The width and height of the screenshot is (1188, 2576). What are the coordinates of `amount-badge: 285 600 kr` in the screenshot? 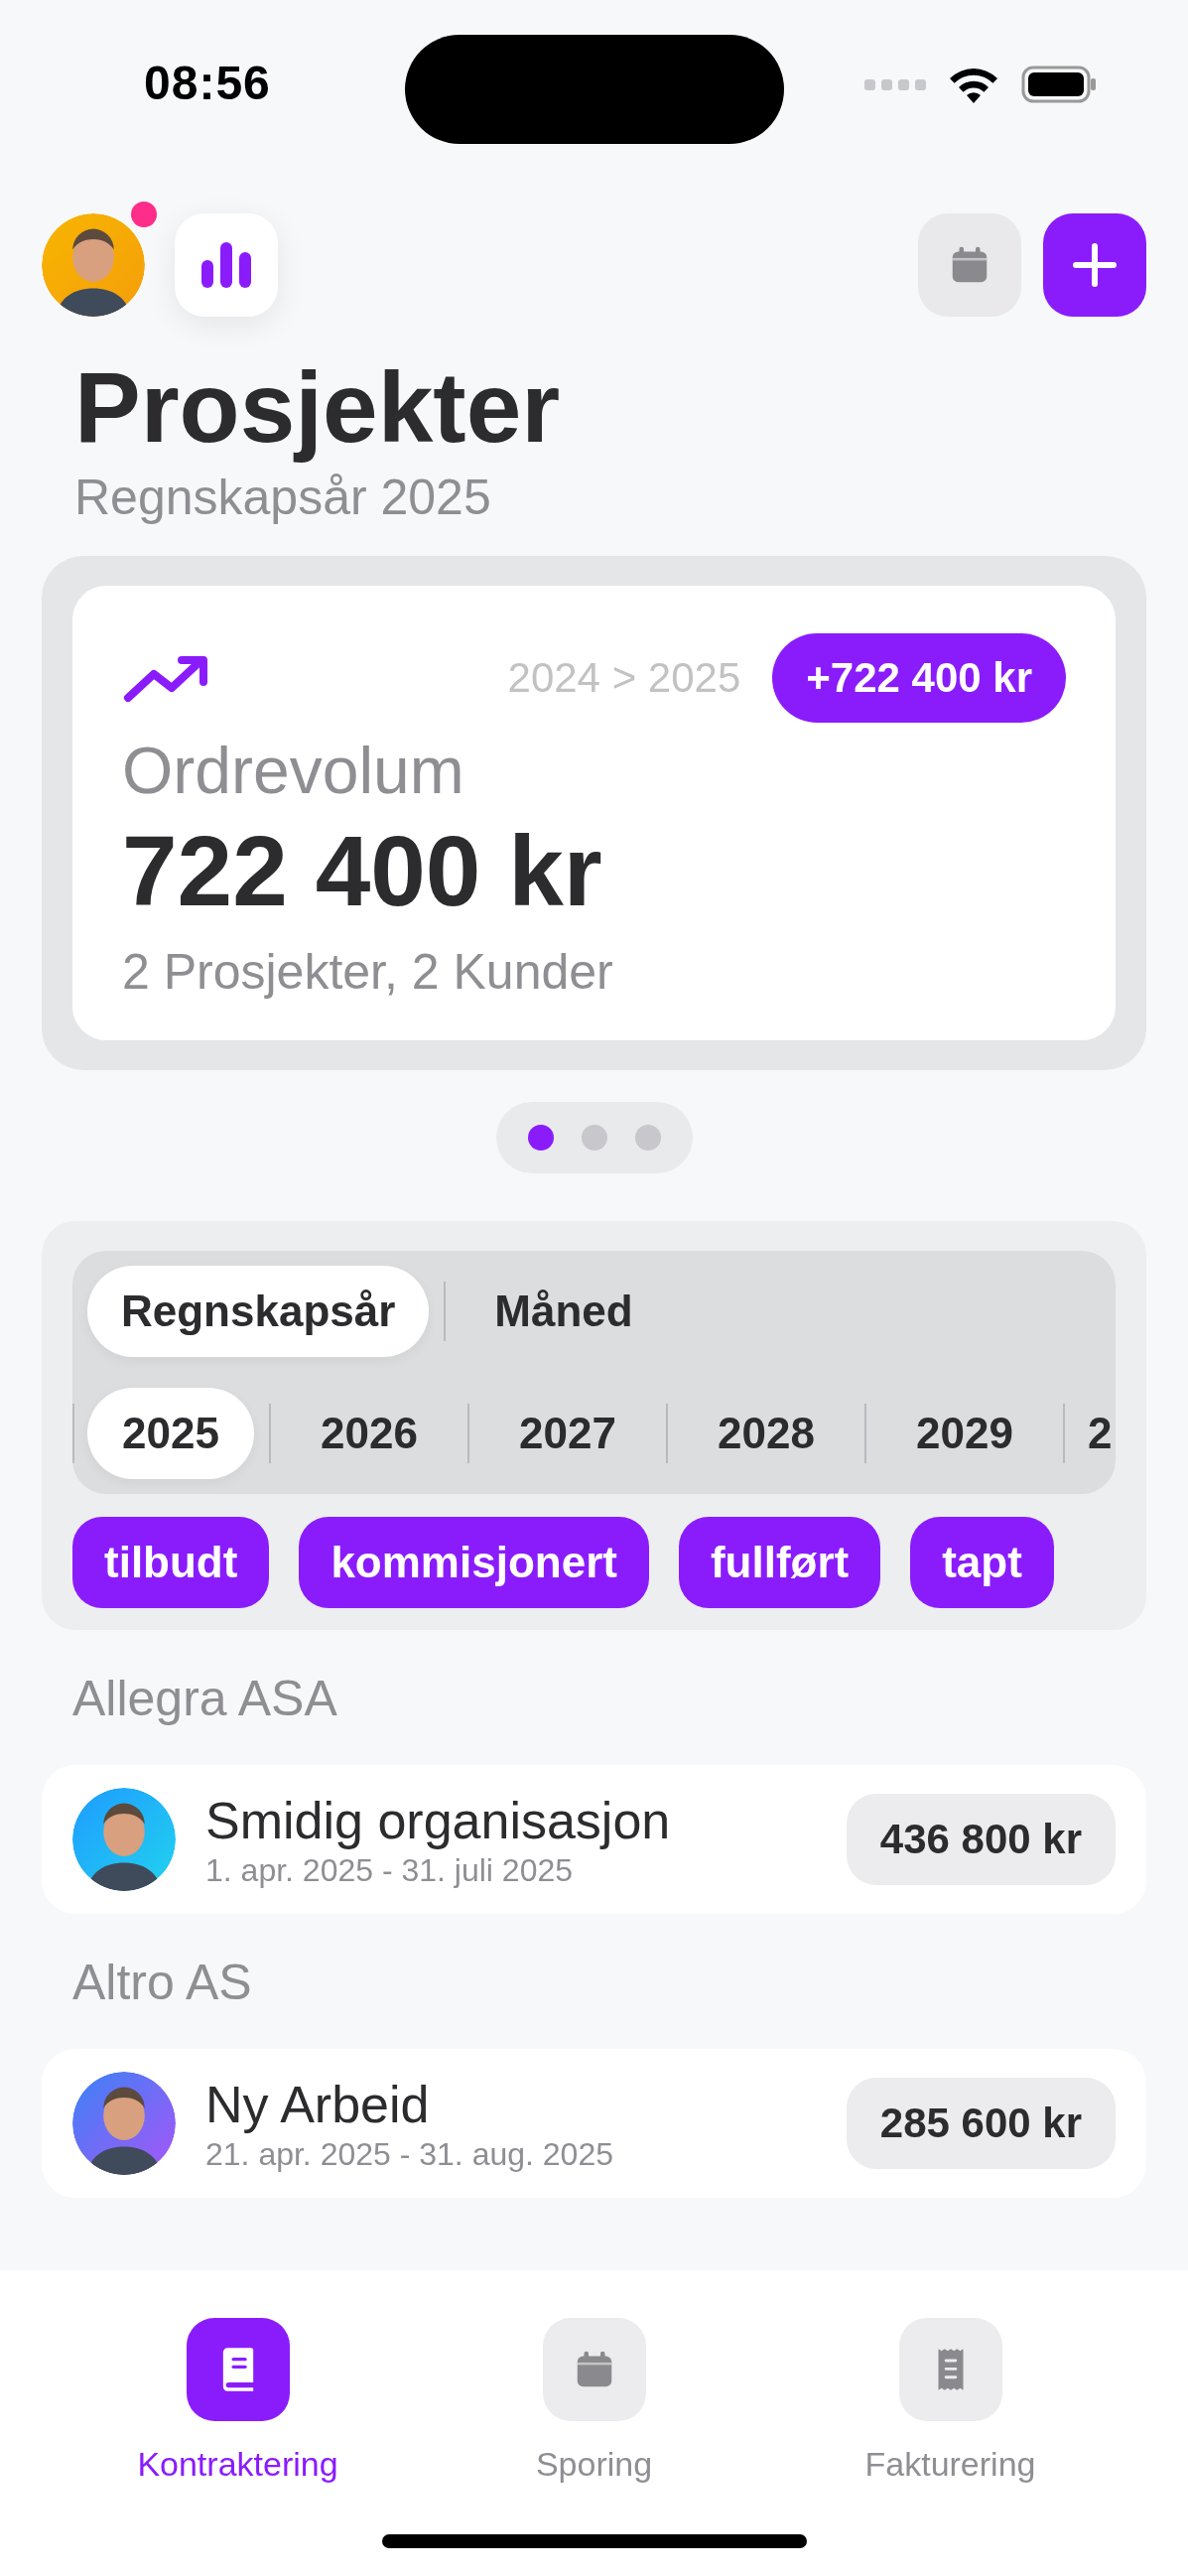 It's located at (981, 2124).